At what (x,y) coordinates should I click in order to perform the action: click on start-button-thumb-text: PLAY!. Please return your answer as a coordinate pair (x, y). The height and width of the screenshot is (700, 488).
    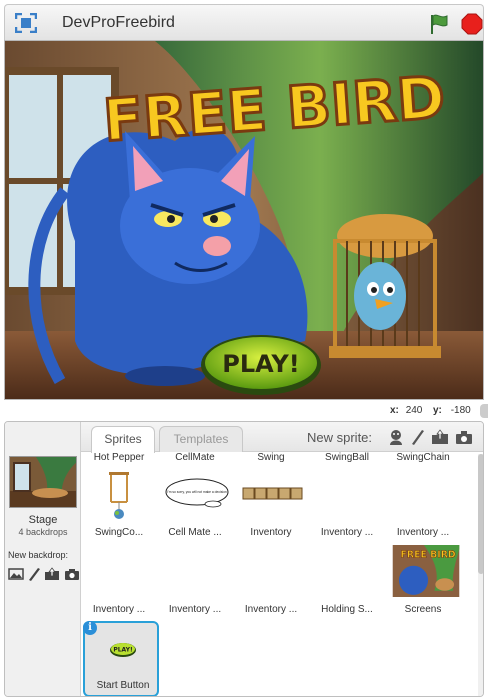
    Looking at the image, I should click on (122, 650).